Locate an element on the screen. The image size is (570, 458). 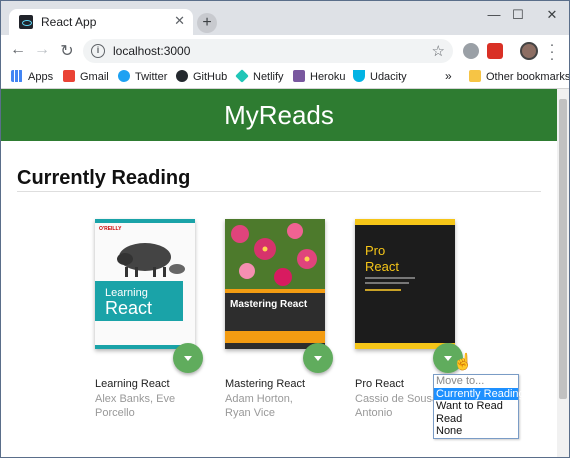
tab-strip: React App ✕ + — ☐ ✕ is located at coordinates (285, 18).